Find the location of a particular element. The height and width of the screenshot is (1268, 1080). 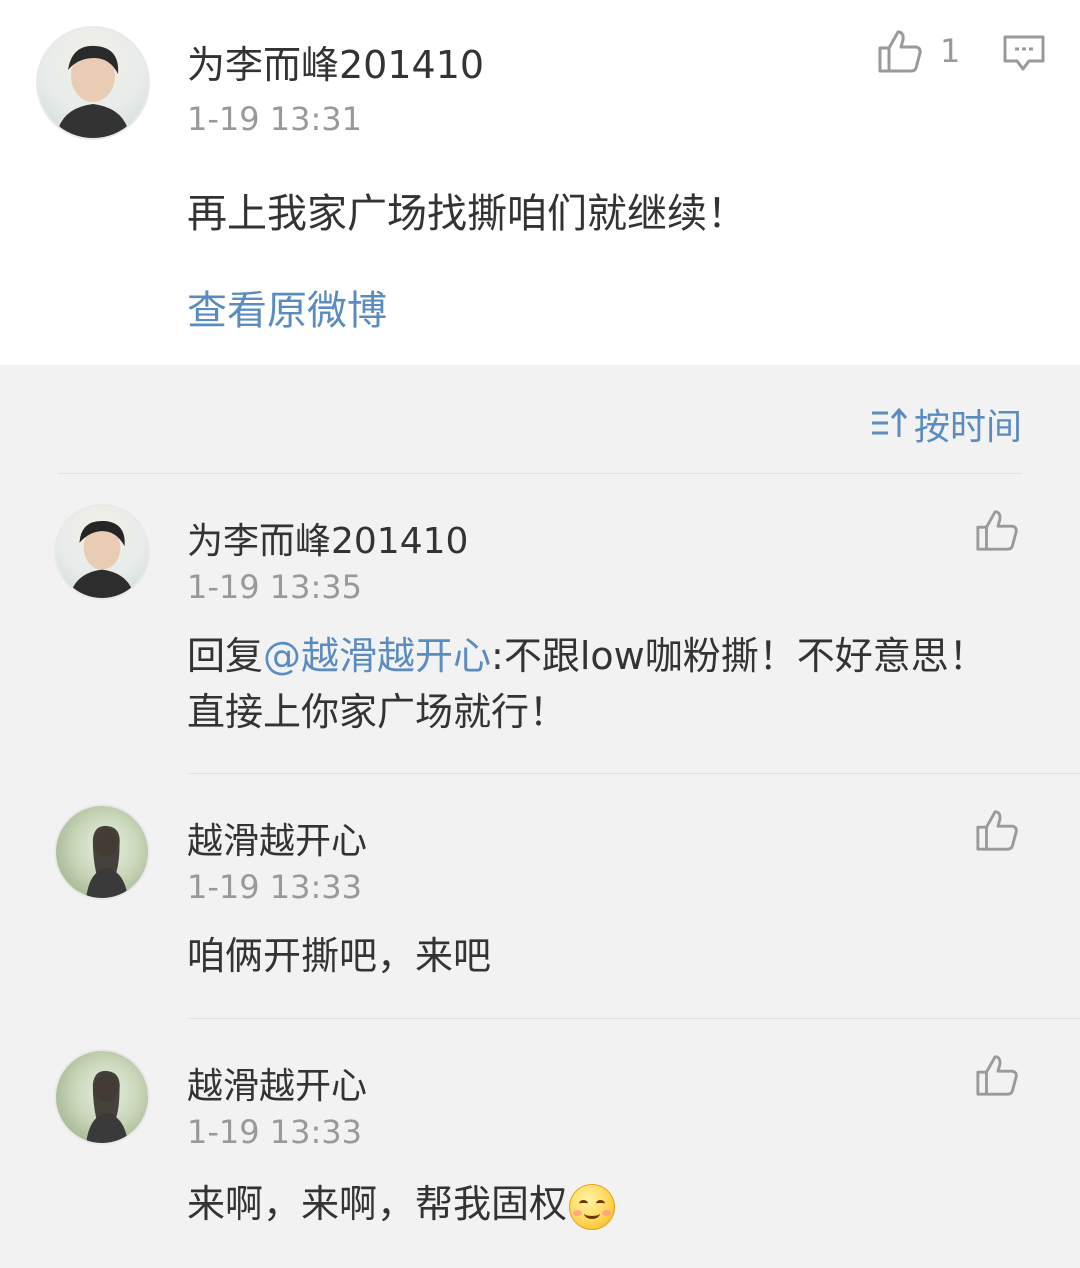

mention-link: @越滑越开心 is located at coordinates (377, 656).